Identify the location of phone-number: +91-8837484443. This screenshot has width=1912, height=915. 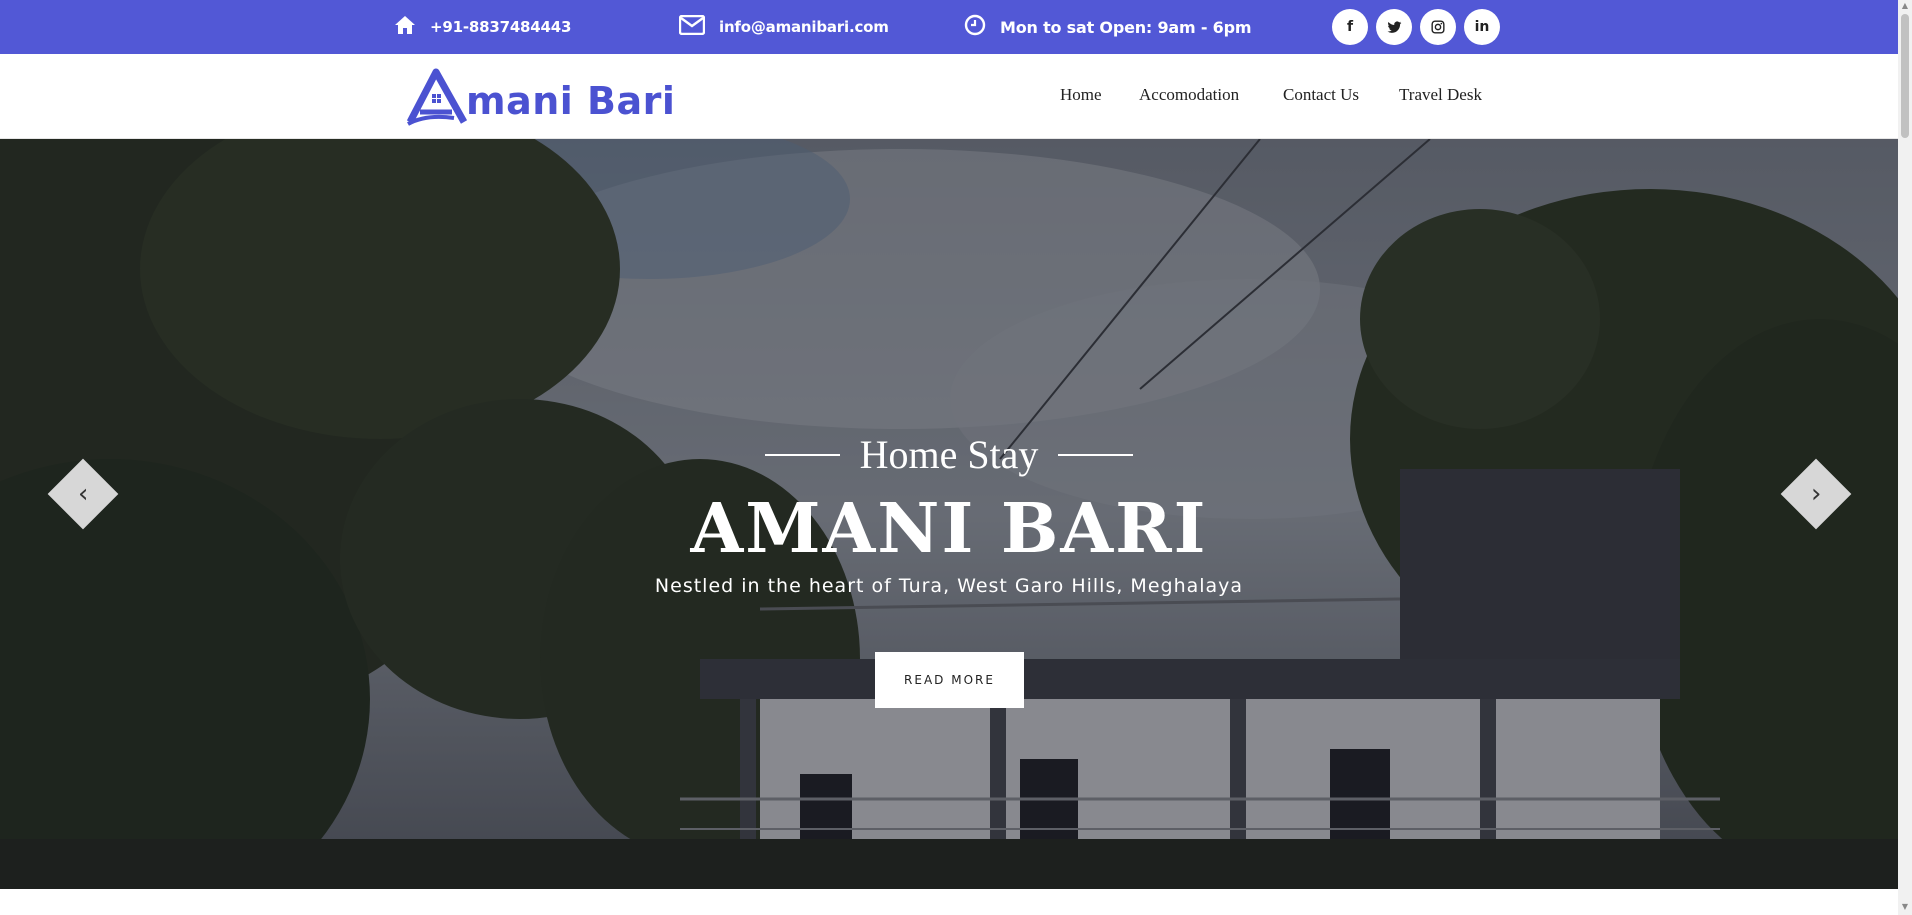
(501, 27).